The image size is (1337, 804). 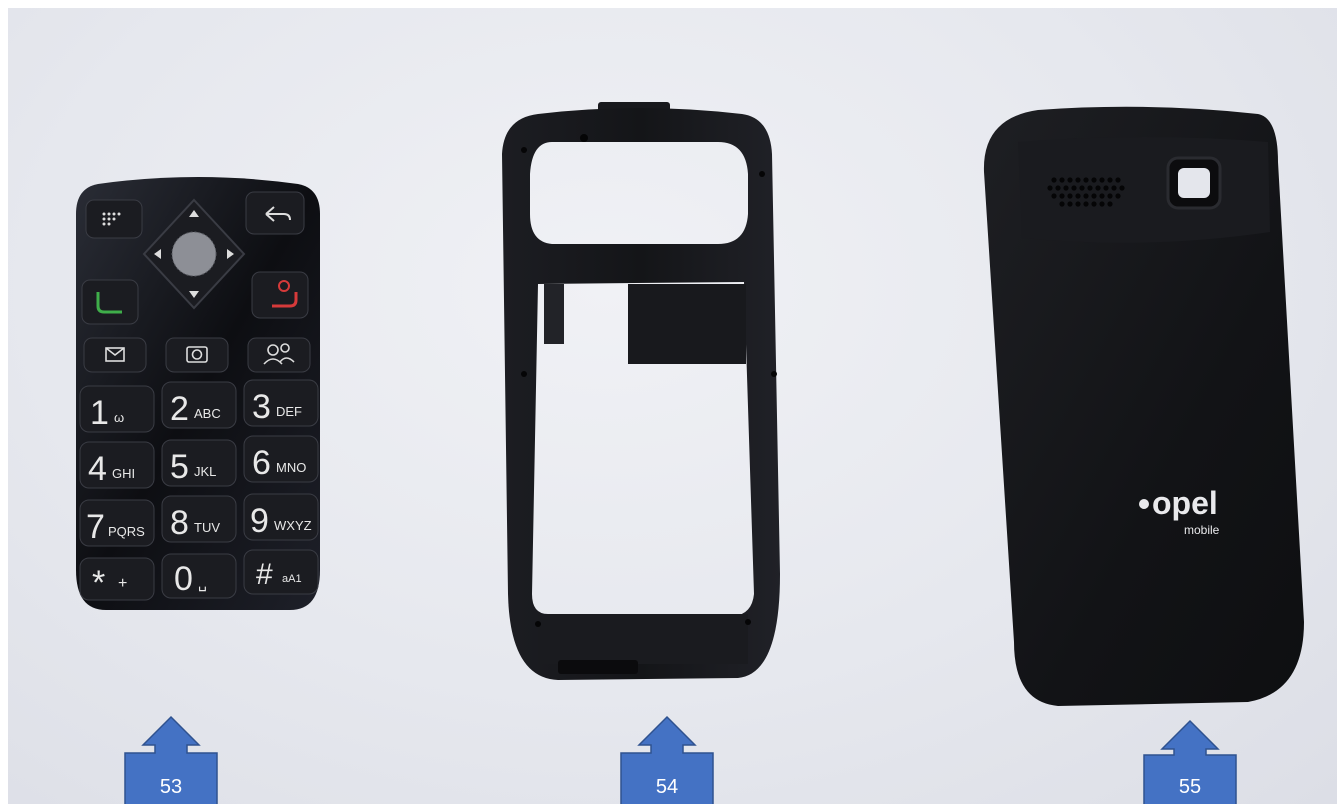 I want to click on opel-logo-dot, so click(x=1144, y=504).